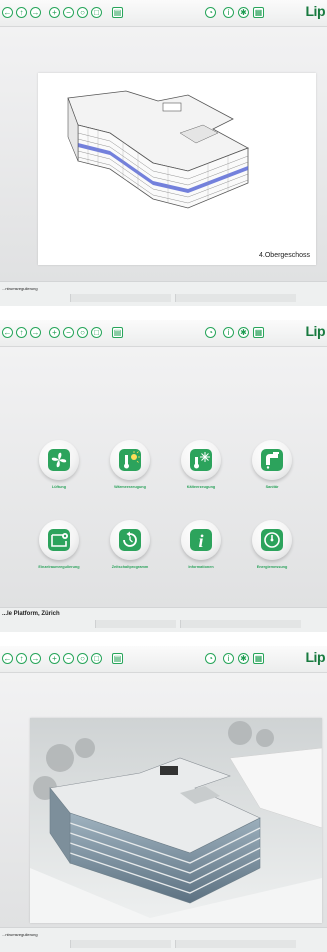  Describe the element at coordinates (201, 460) in the screenshot. I see `snowflake-icon` at that location.